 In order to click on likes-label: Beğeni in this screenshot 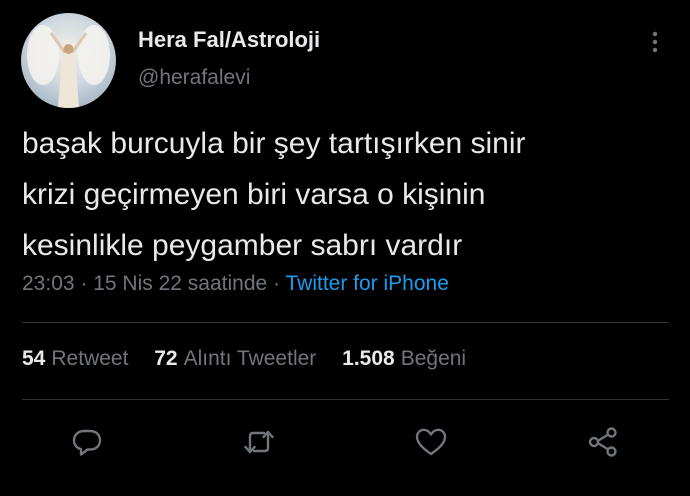, I will do `click(433, 358)`.